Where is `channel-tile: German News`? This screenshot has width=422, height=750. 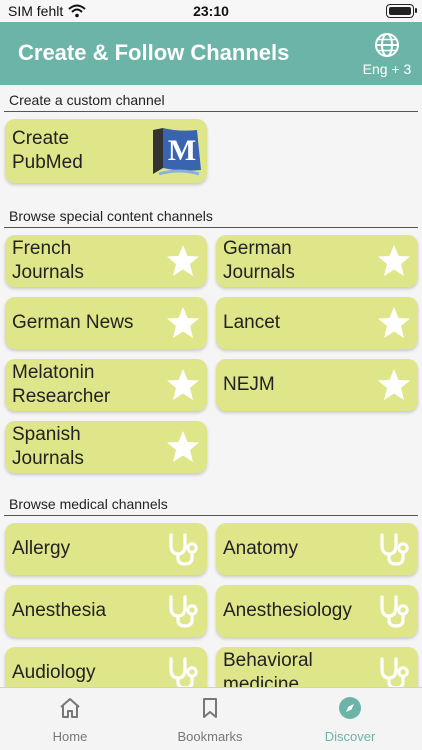
channel-tile: German News is located at coordinates (106, 323).